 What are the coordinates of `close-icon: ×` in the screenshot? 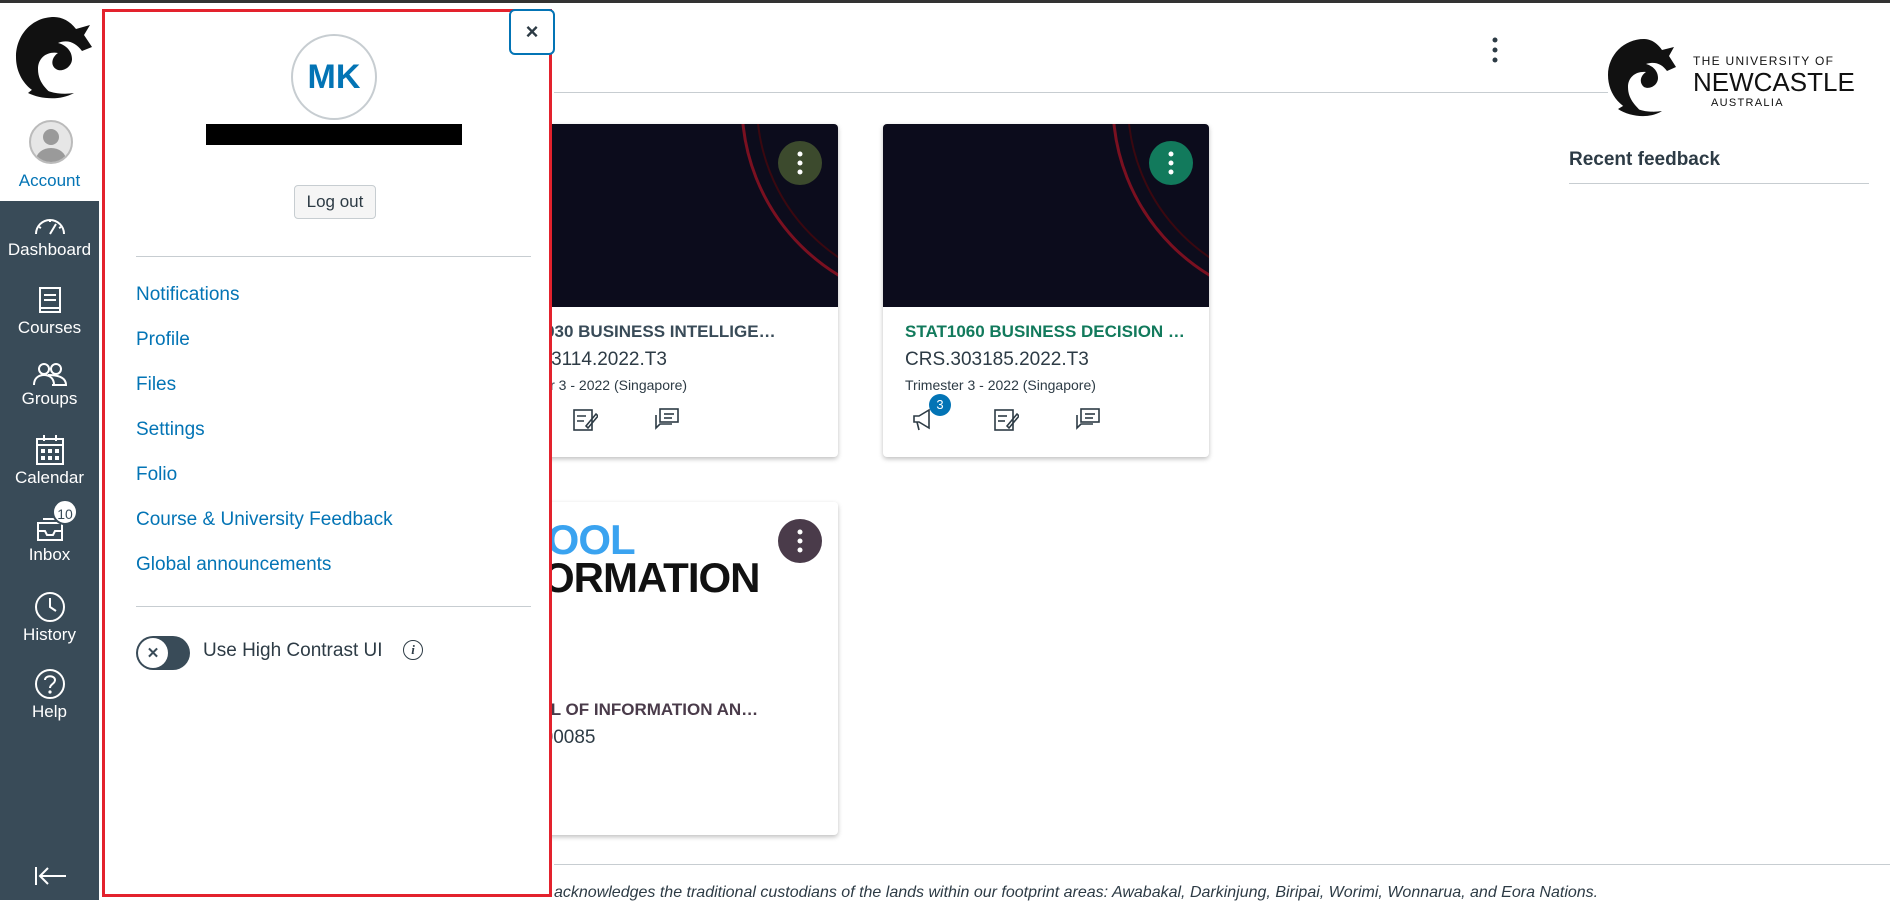 It's located at (532, 31).